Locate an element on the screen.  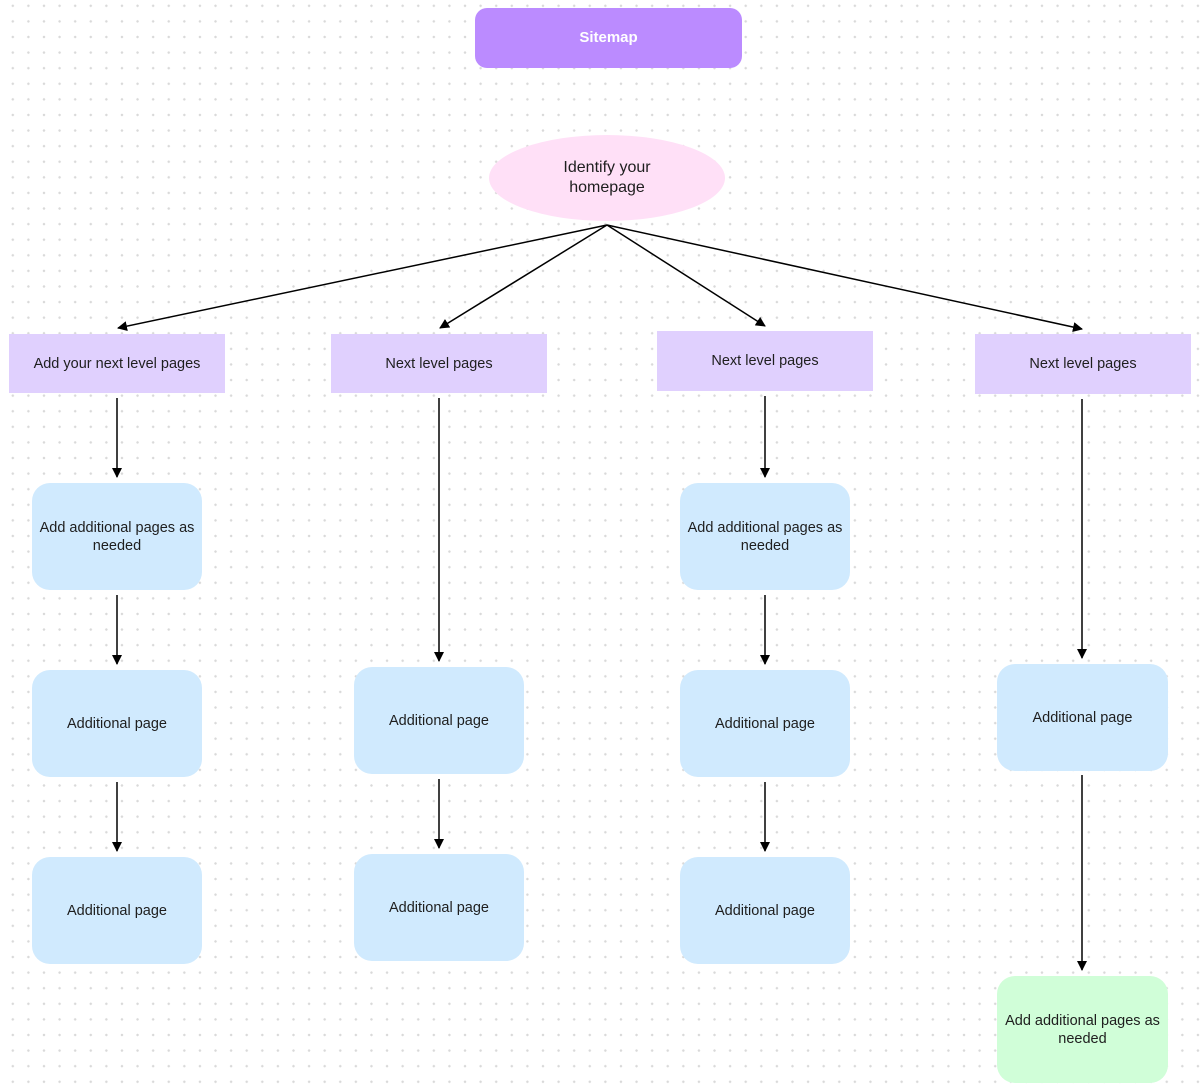
page-node-col1-2: Additional page is located at coordinates (117, 723).